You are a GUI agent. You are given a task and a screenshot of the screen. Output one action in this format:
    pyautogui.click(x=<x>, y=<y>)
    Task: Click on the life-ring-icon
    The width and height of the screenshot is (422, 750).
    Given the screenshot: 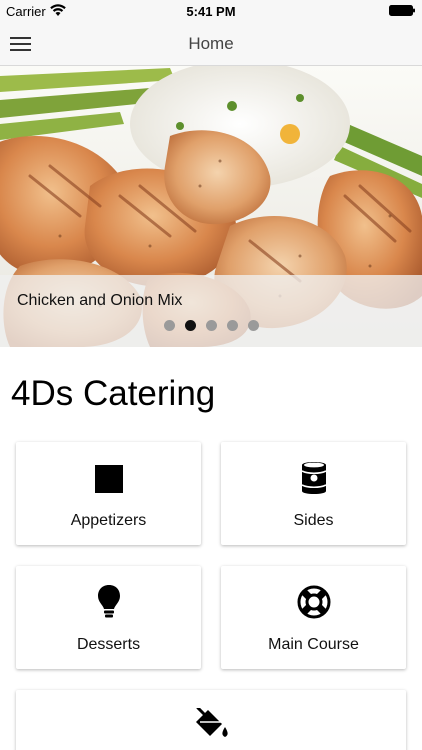 What is the action you would take?
    pyautogui.click(x=313, y=602)
    